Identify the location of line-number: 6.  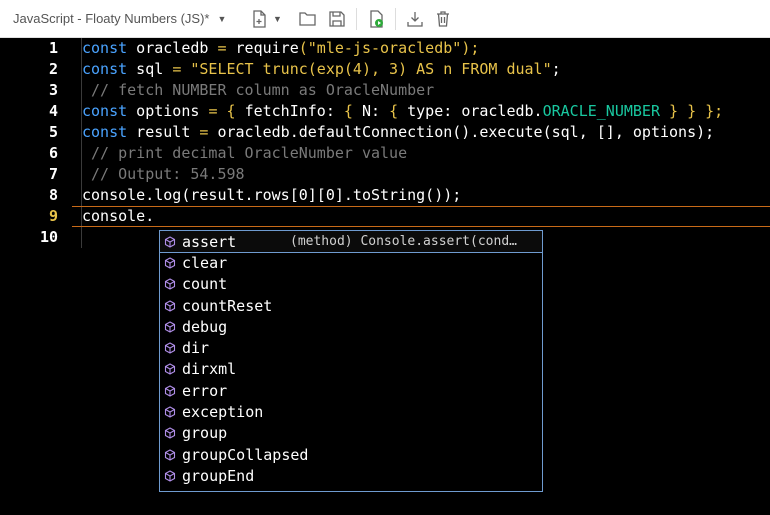
(53, 153).